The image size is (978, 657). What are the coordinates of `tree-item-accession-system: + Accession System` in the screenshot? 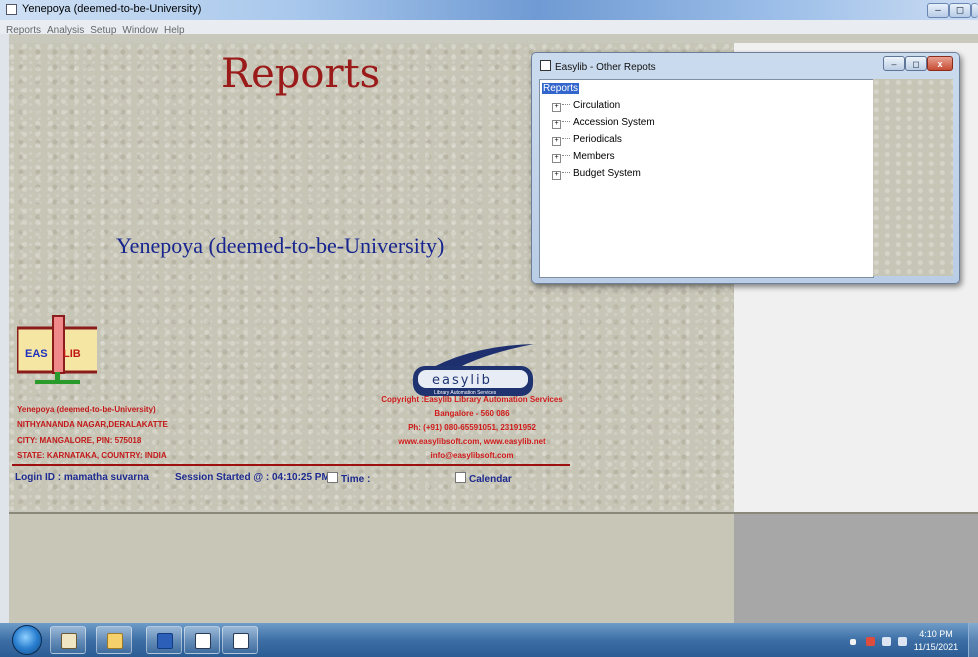 It's located at (603, 123).